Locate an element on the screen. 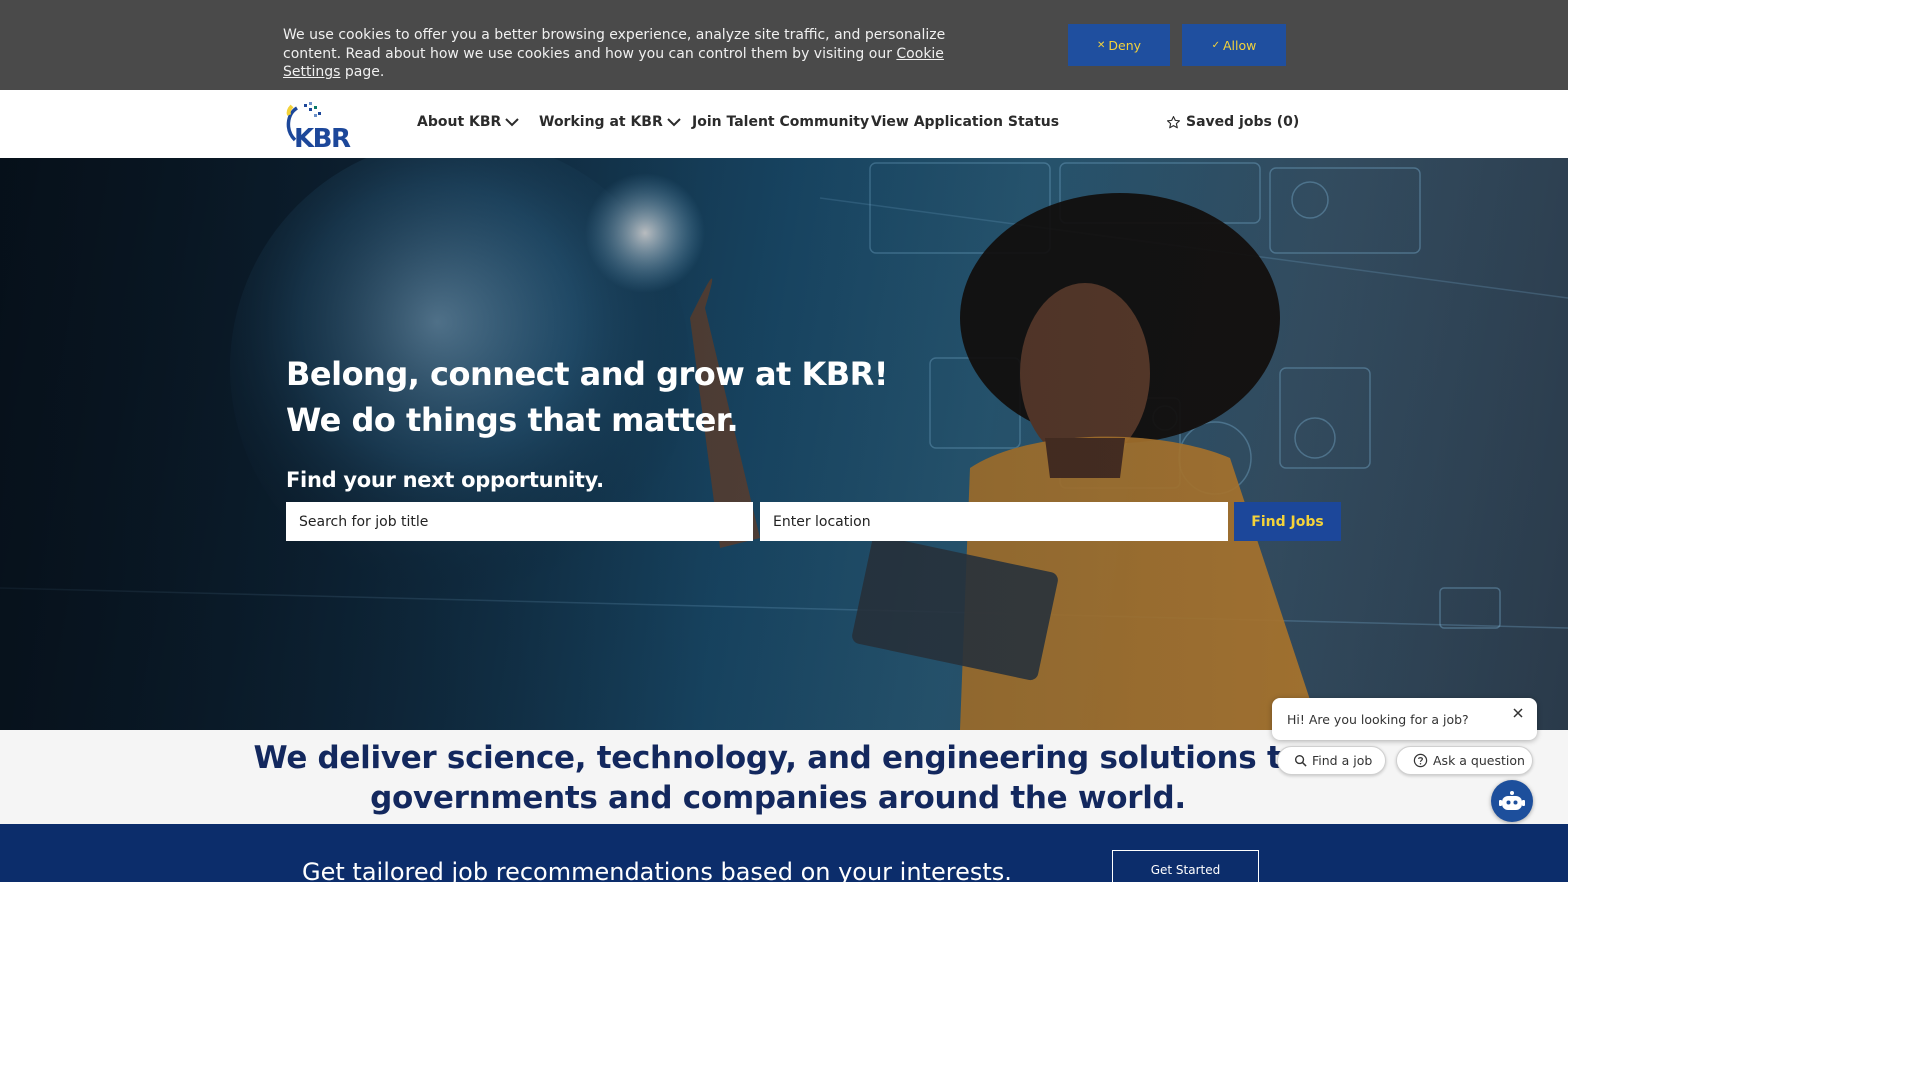 The width and height of the screenshot is (1920, 1080). check-icon: ✓ is located at coordinates (1215, 45).